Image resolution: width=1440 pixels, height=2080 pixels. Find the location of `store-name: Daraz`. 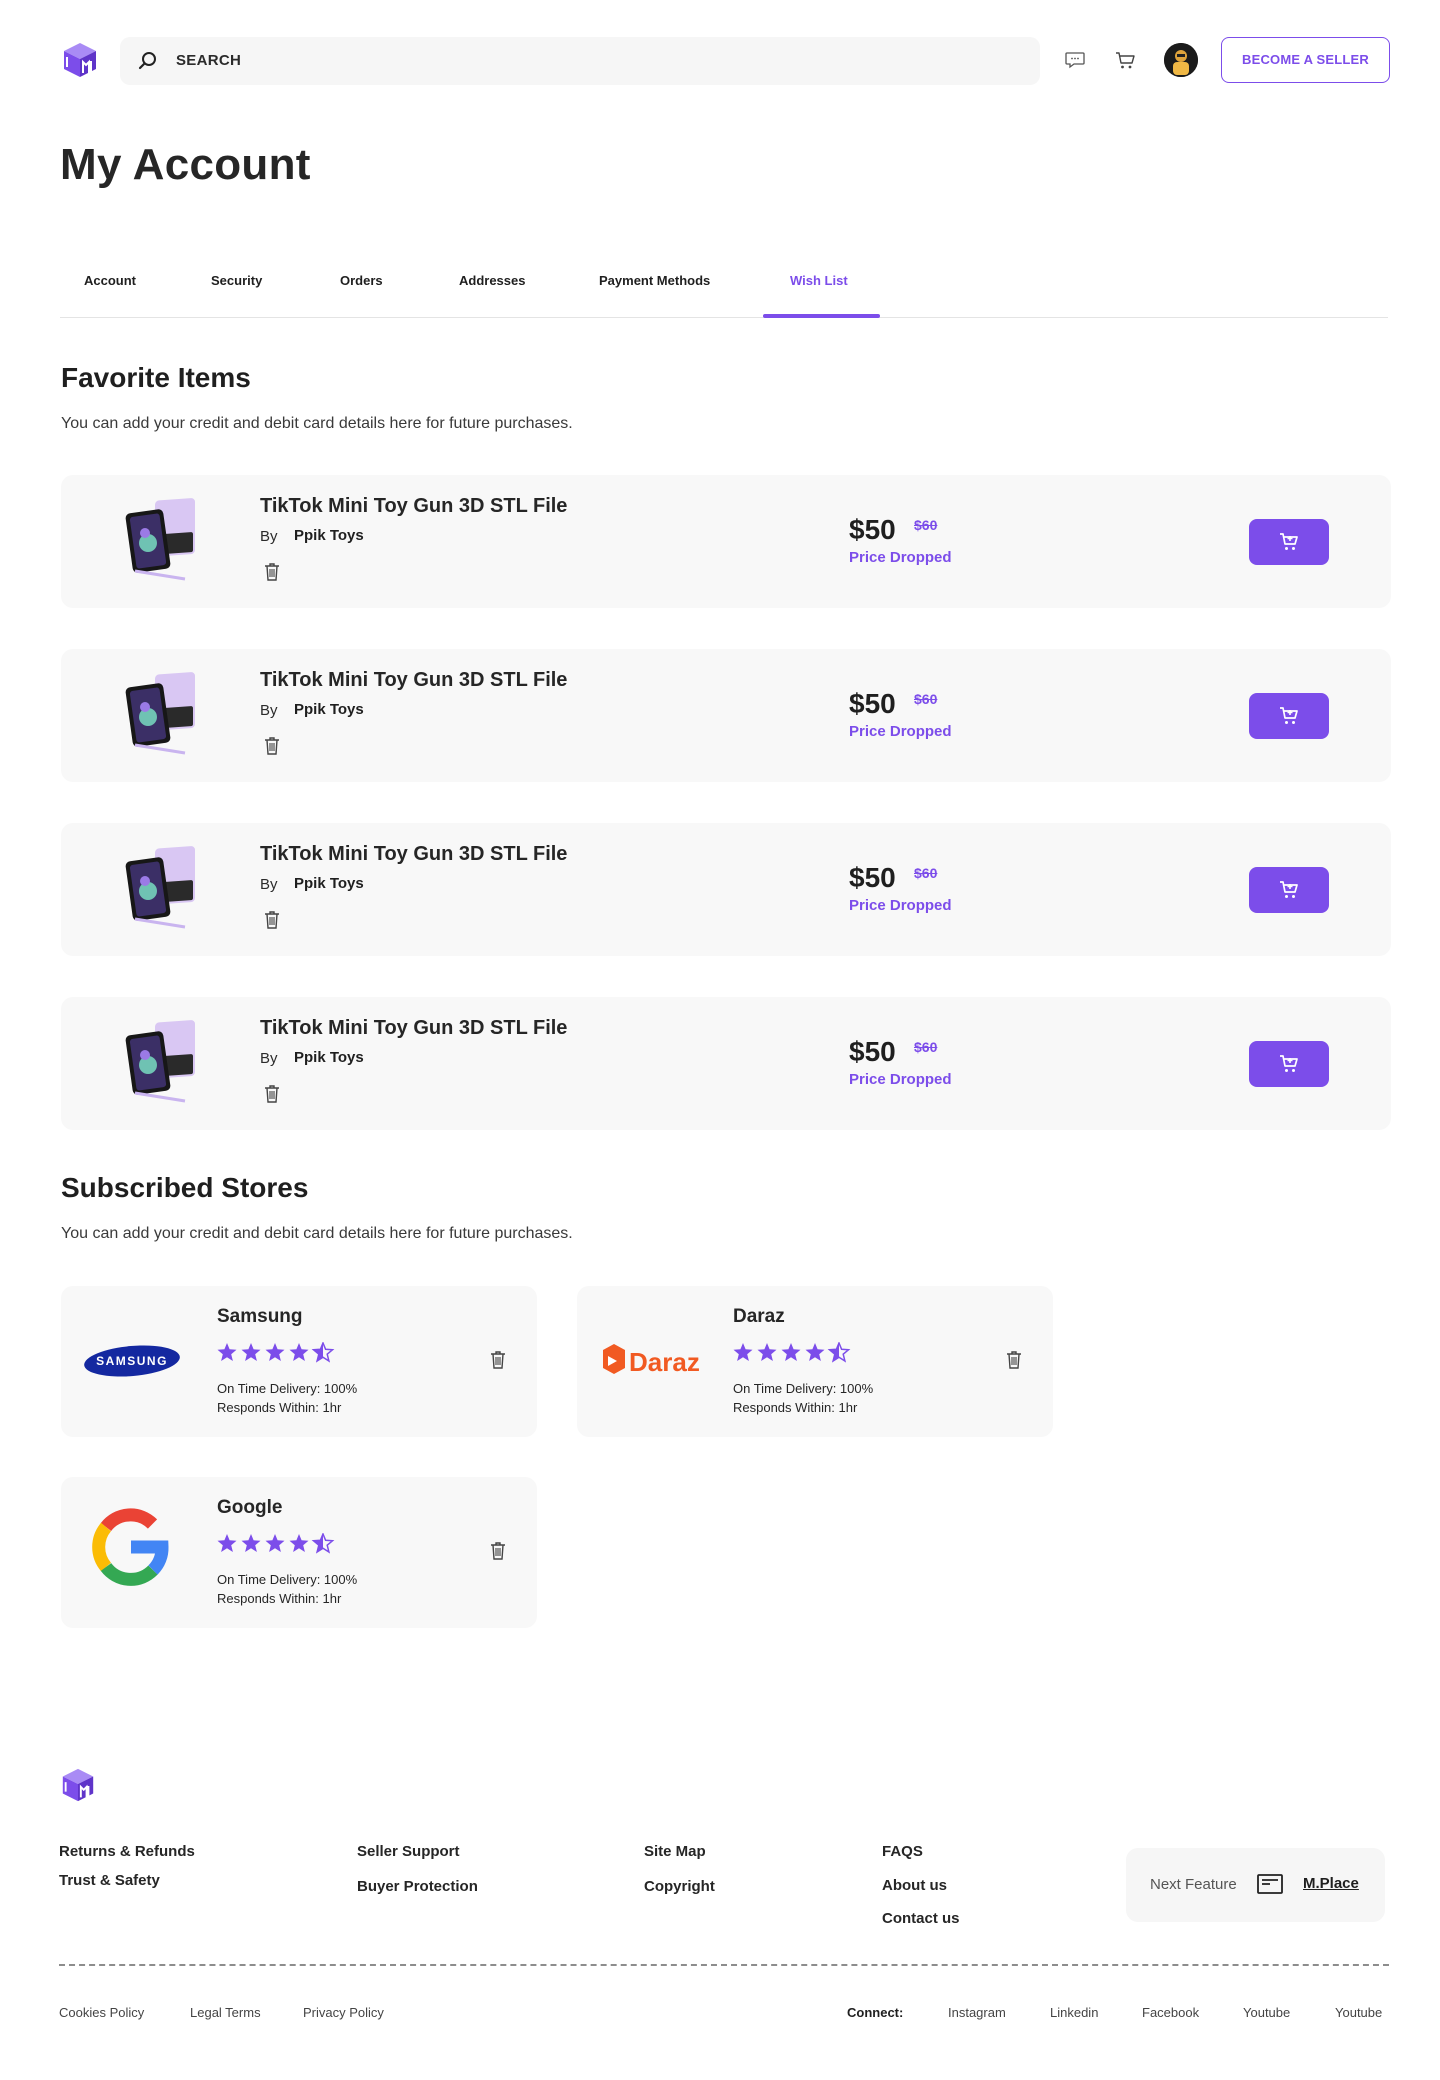

store-name: Daraz is located at coordinates (759, 1317).